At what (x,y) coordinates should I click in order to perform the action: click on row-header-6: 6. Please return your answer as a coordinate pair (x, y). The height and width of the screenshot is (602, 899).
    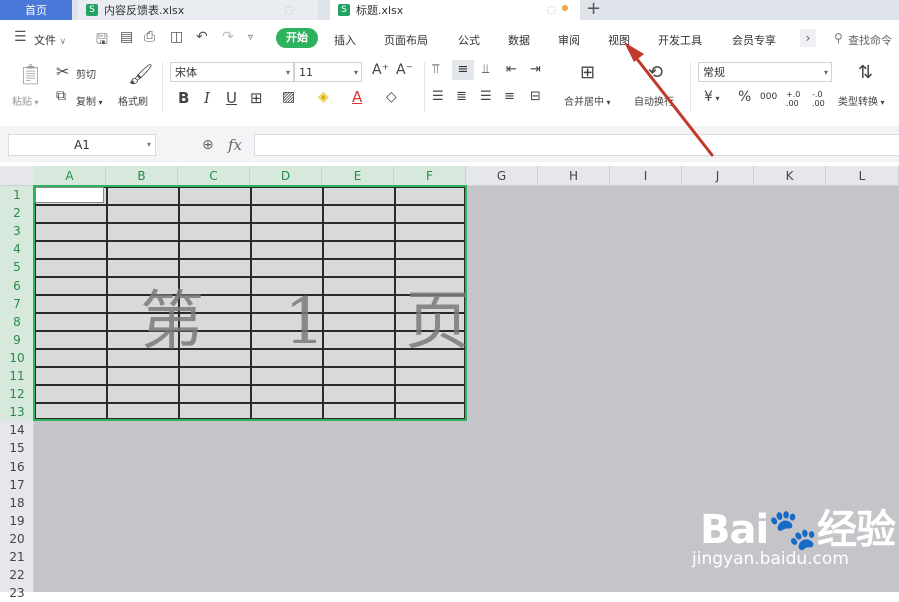
    Looking at the image, I should click on (17, 285).